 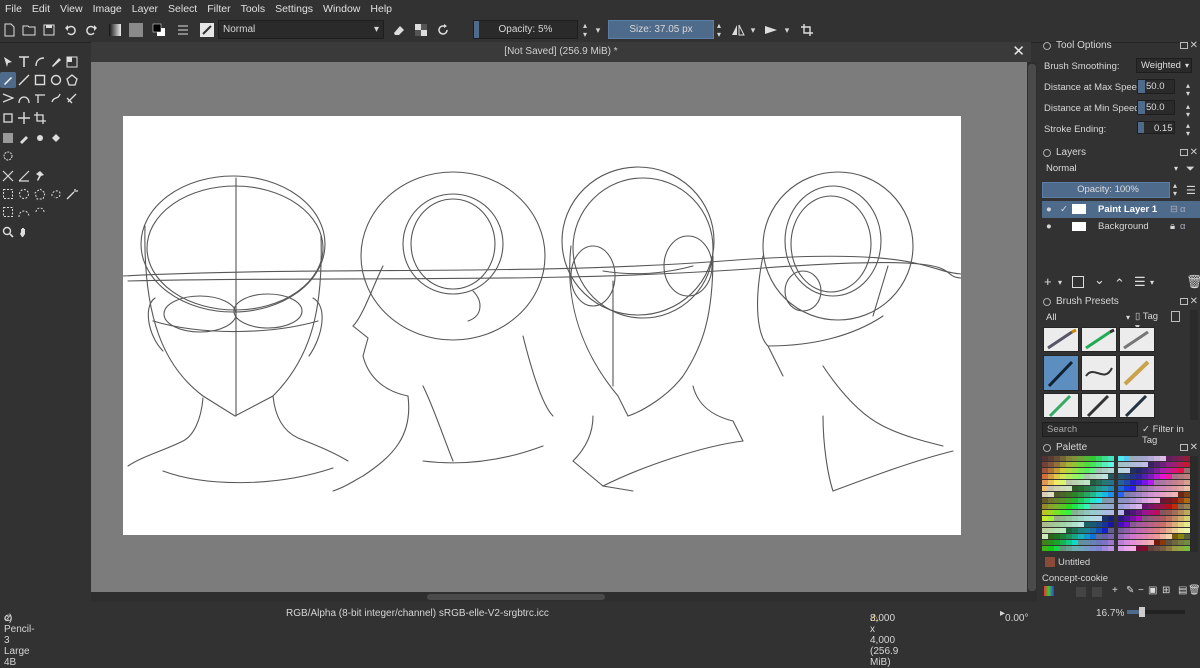 What do you see at coordinates (1032, 327) in the screenshot?
I see `vertical-scroll-thumb` at bounding box center [1032, 327].